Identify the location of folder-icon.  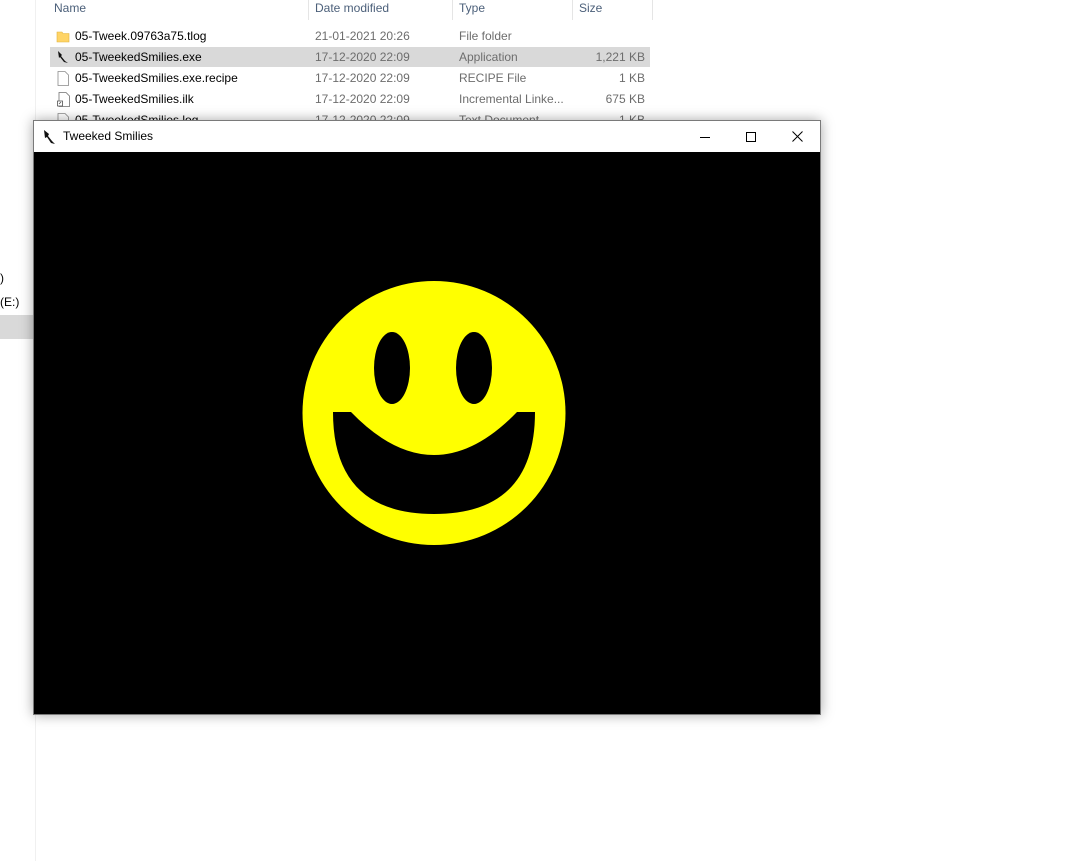
(63, 36).